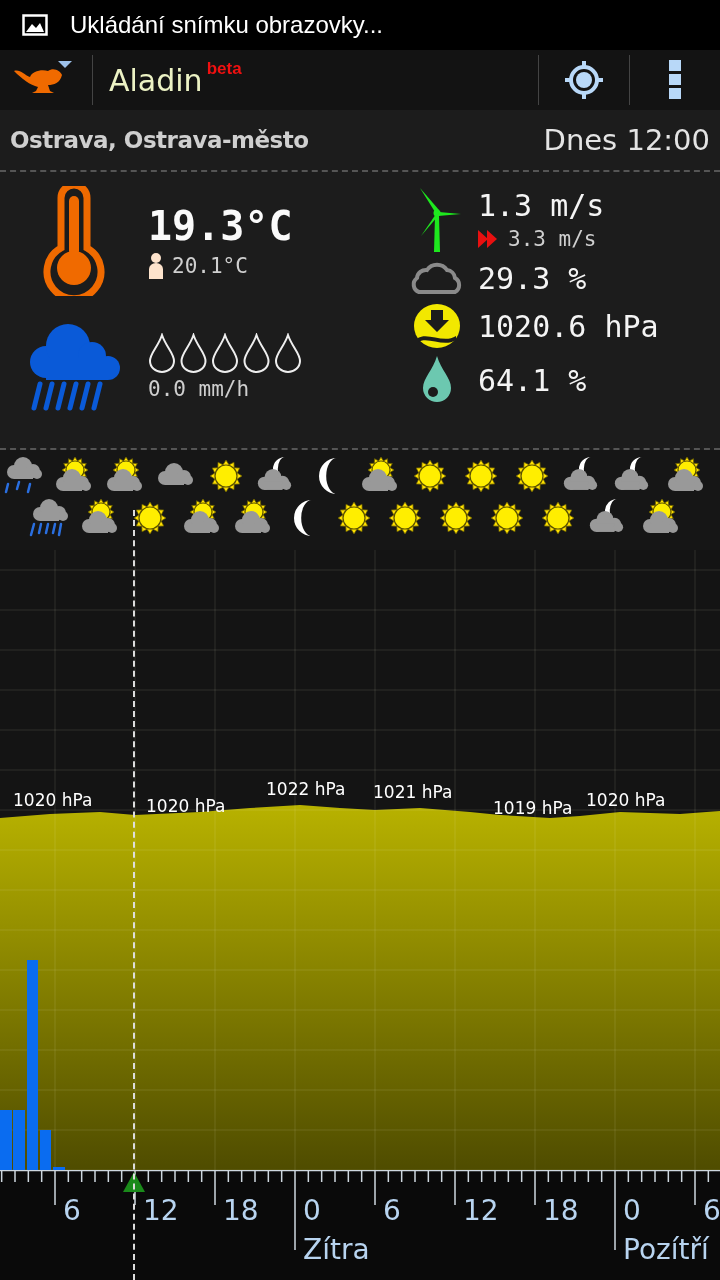  Describe the element at coordinates (584, 80) in the screenshot. I see `location-target-icon` at that location.